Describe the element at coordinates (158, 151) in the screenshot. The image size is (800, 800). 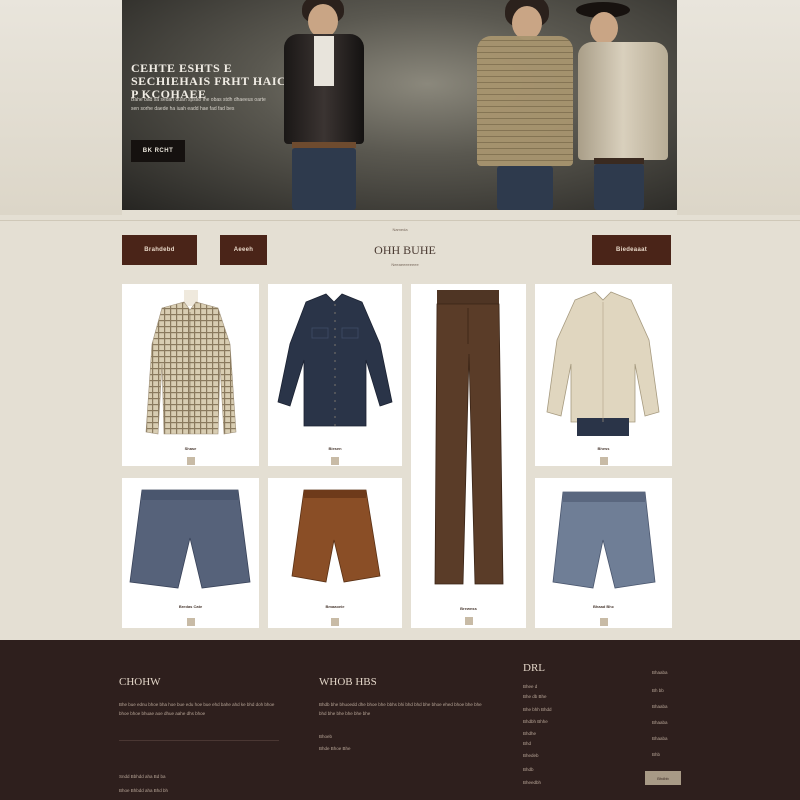
I see `hero-cta-button: BK RCHT` at that location.